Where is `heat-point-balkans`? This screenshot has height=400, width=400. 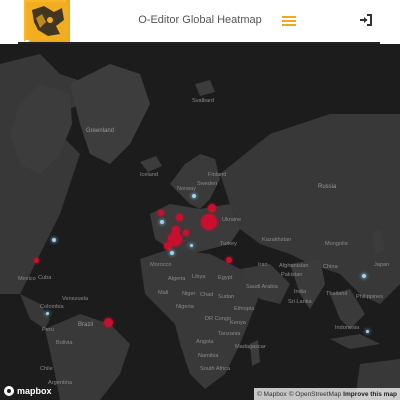
heat-point-balkans is located at coordinates (186, 233).